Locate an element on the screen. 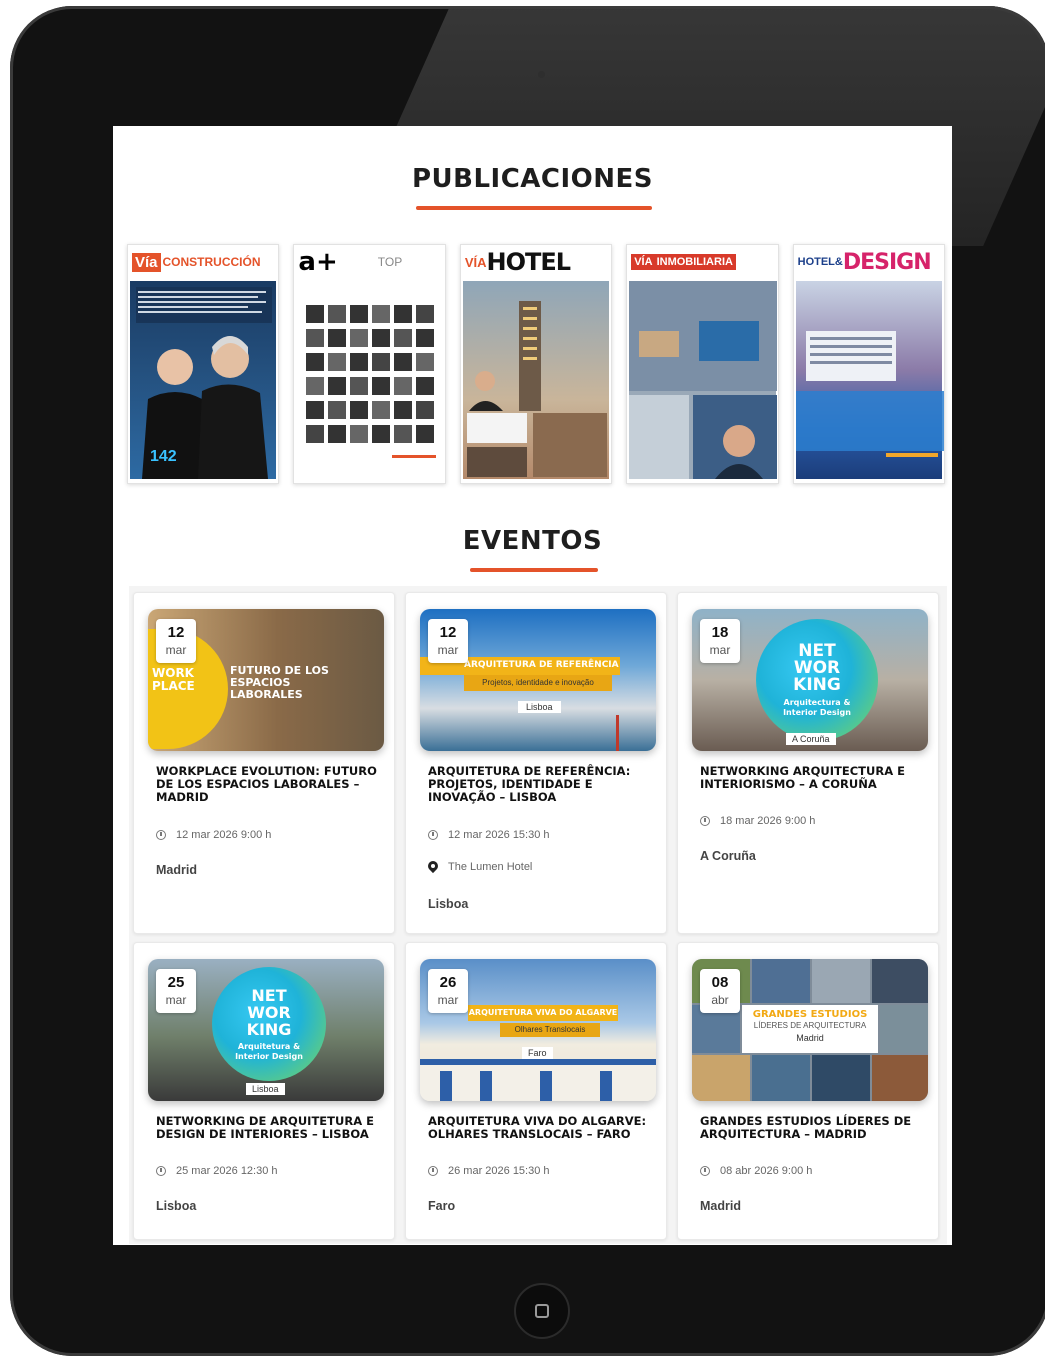 The height and width of the screenshot is (1360, 1045). date-badge: 18 mar is located at coordinates (720, 641).